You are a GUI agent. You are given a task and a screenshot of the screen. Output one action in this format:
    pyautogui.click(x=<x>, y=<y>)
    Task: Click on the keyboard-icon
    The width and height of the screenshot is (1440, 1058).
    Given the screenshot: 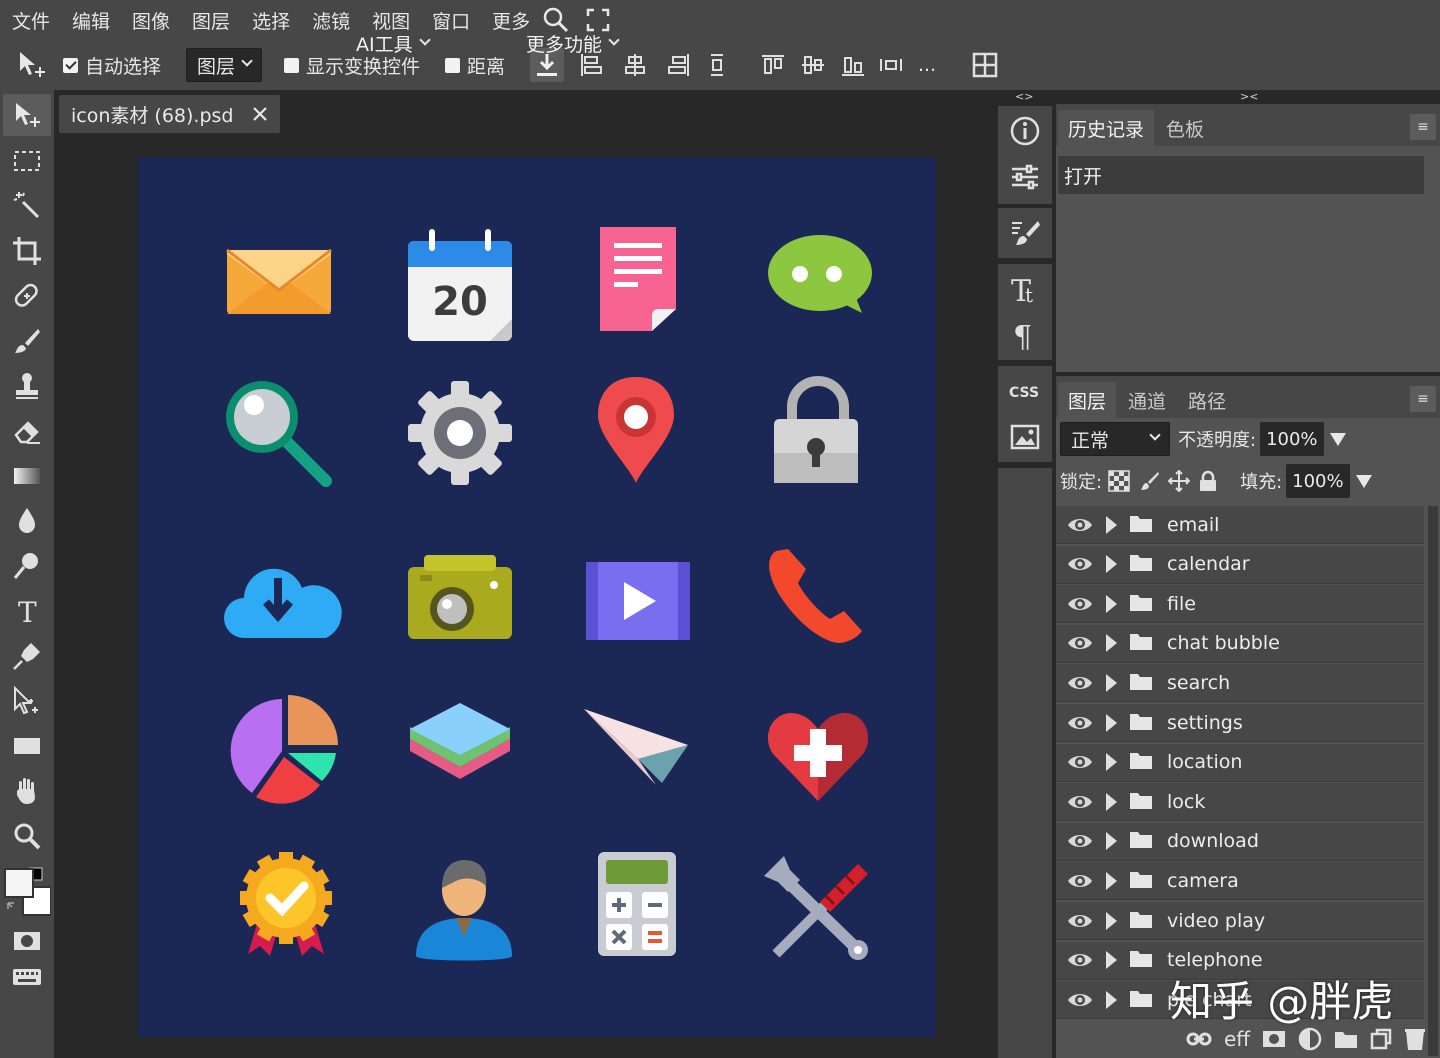 What is the action you would take?
    pyautogui.click(x=27, y=977)
    